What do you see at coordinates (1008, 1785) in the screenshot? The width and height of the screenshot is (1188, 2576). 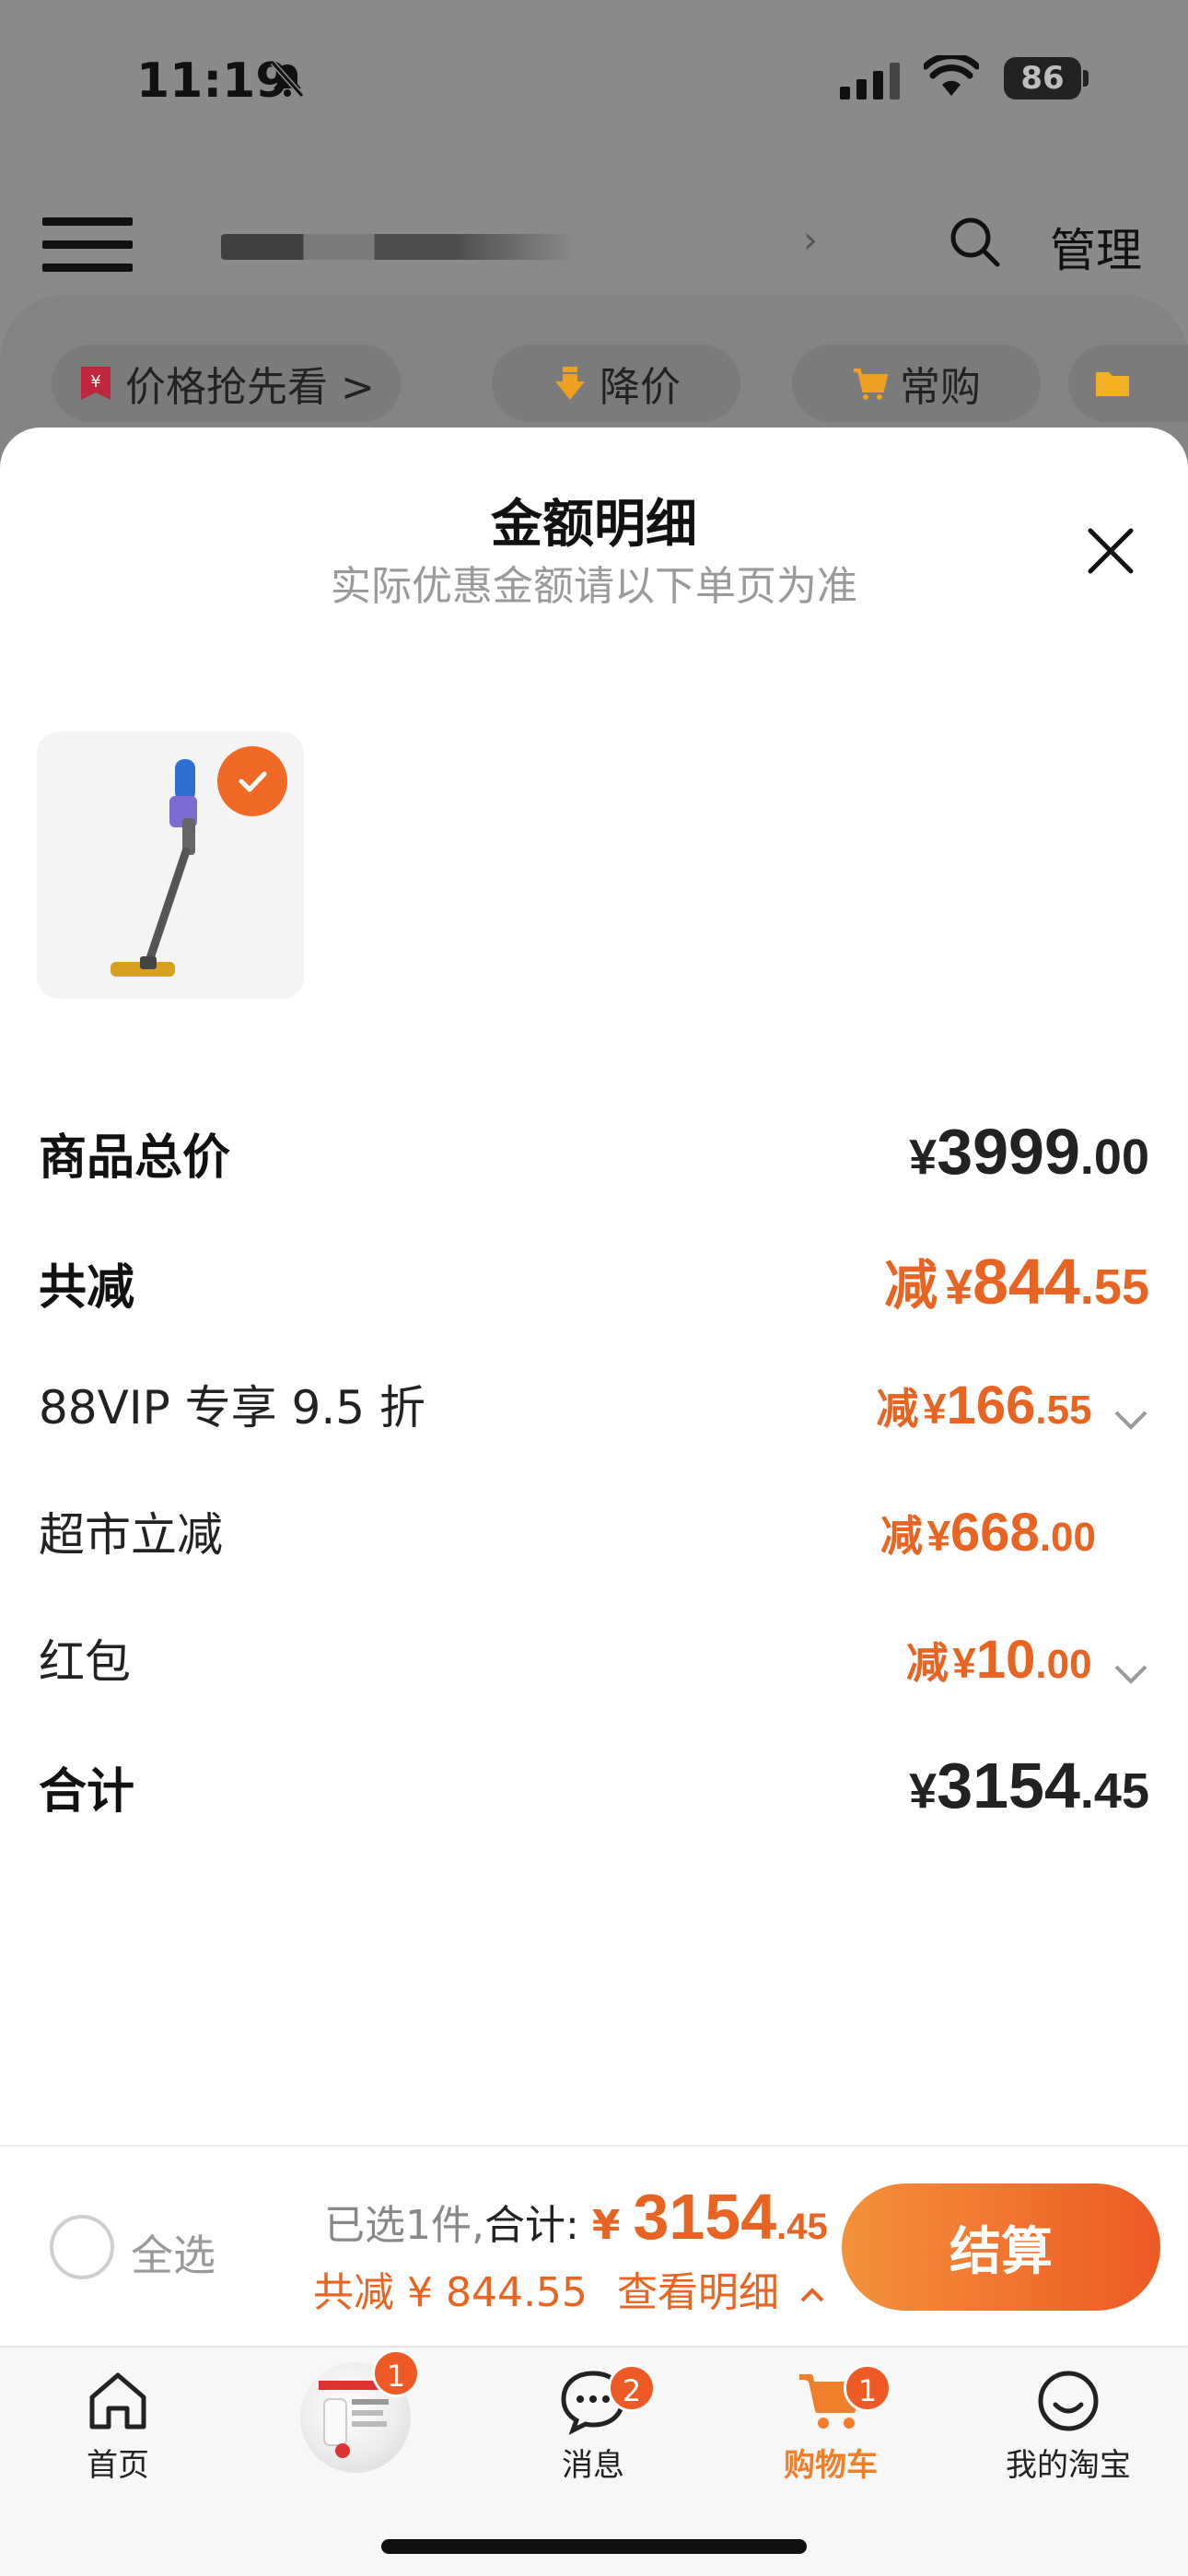 I see `amount-integer: 3154` at bounding box center [1008, 1785].